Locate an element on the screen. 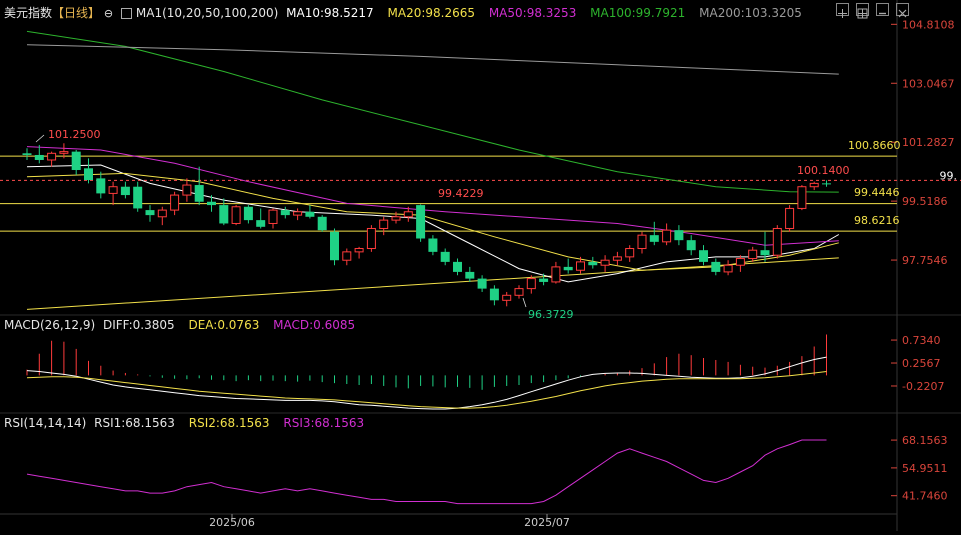 This screenshot has height=535, width=961. latest-high-annotation: 100.1400 is located at coordinates (823, 170).